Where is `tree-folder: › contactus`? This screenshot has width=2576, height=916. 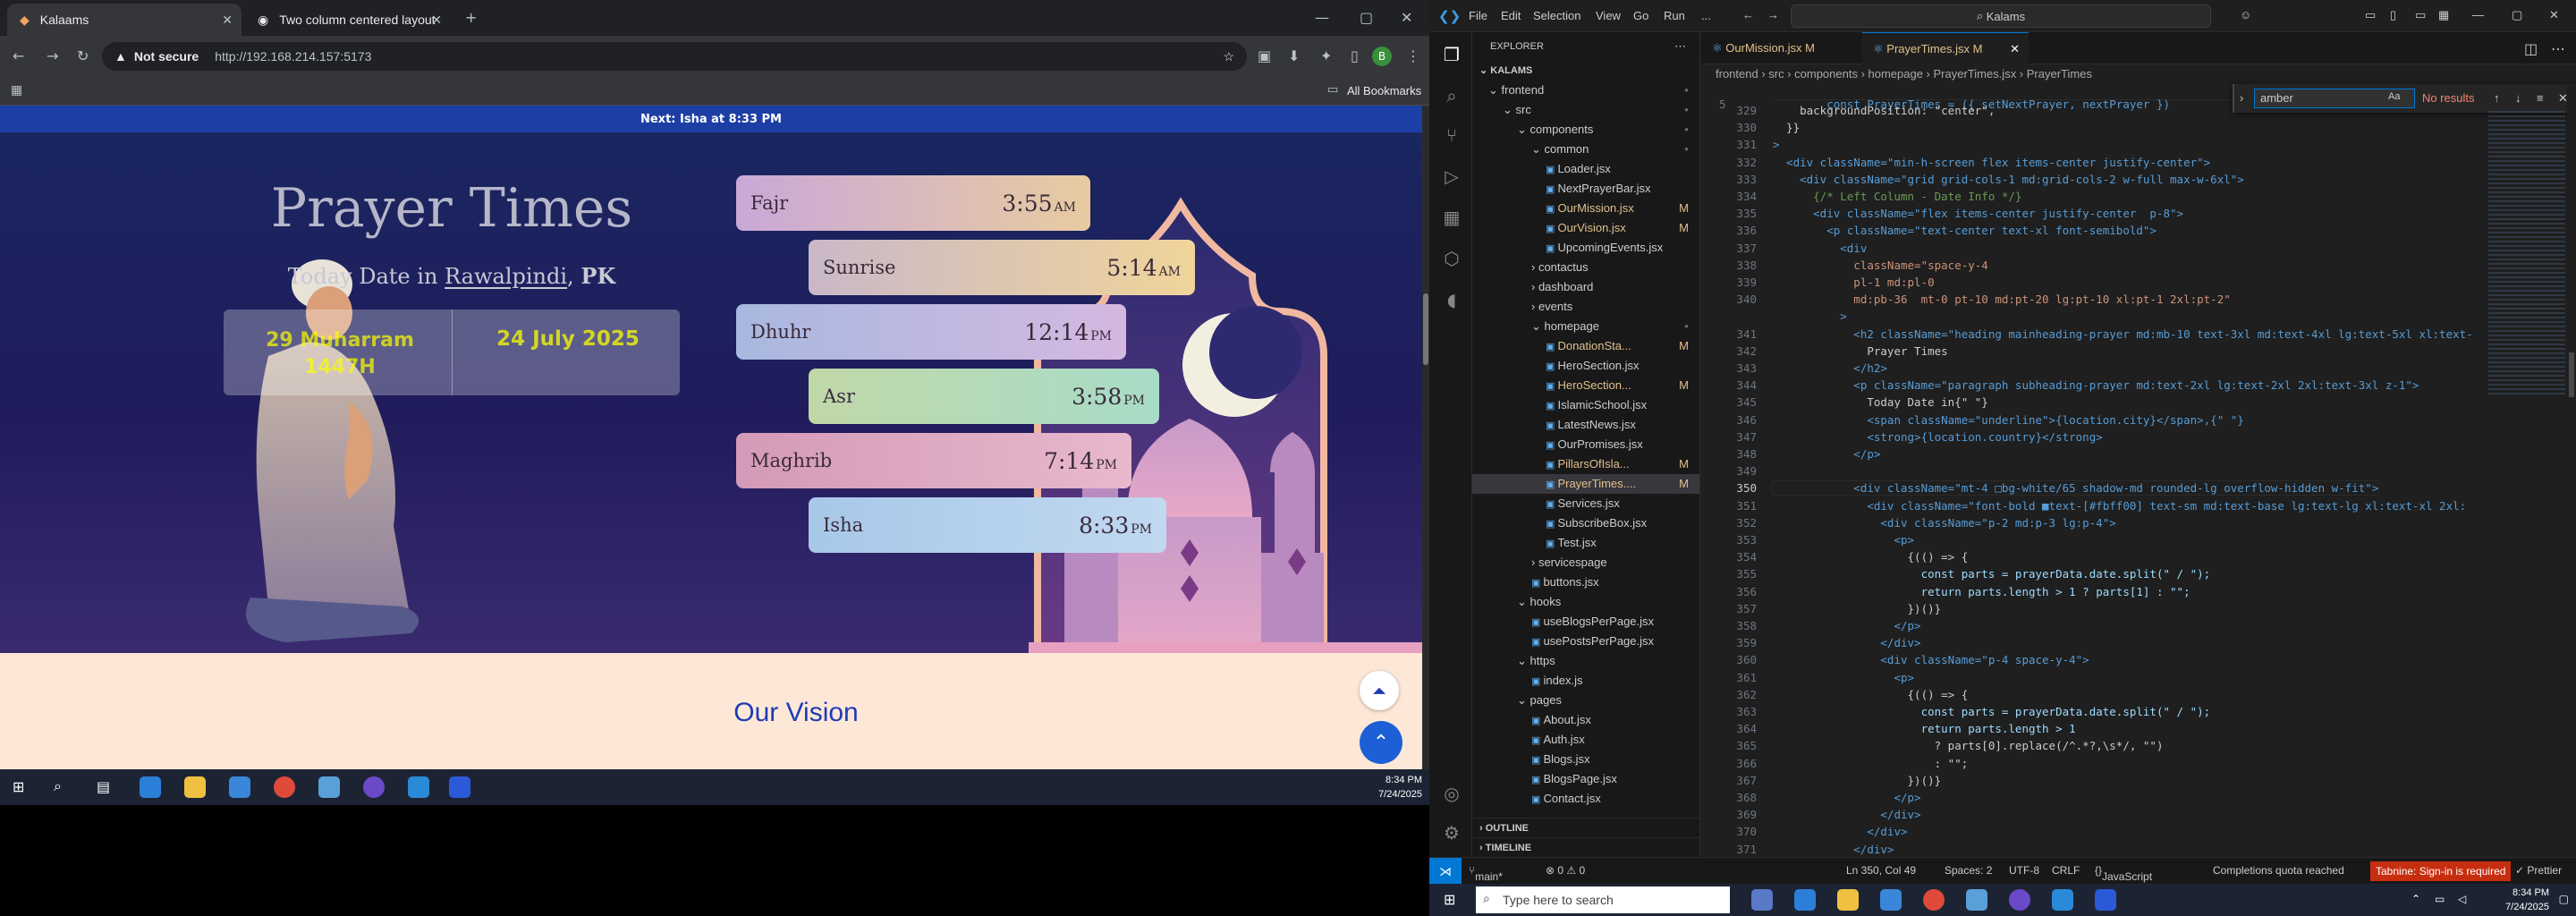 tree-folder: › contactus is located at coordinates (1585, 267).